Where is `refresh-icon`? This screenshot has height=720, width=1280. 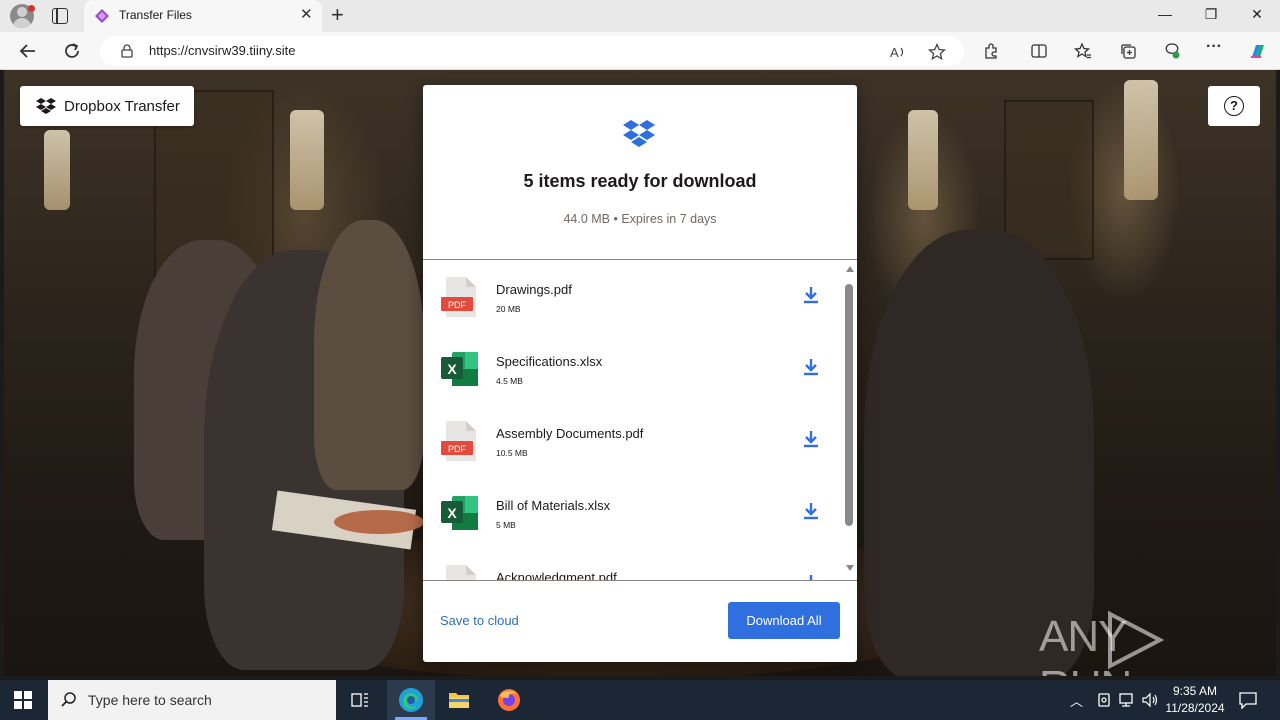
refresh-icon is located at coordinates (72, 51).